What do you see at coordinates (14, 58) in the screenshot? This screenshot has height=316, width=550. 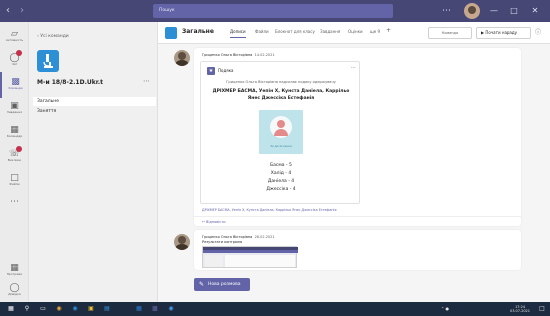 I see `chat-icon: ◯` at bounding box center [14, 58].